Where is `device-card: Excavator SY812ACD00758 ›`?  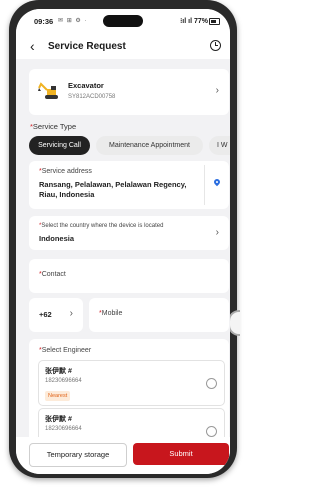 device-card: Excavator SY812ACD00758 › is located at coordinates (129, 92).